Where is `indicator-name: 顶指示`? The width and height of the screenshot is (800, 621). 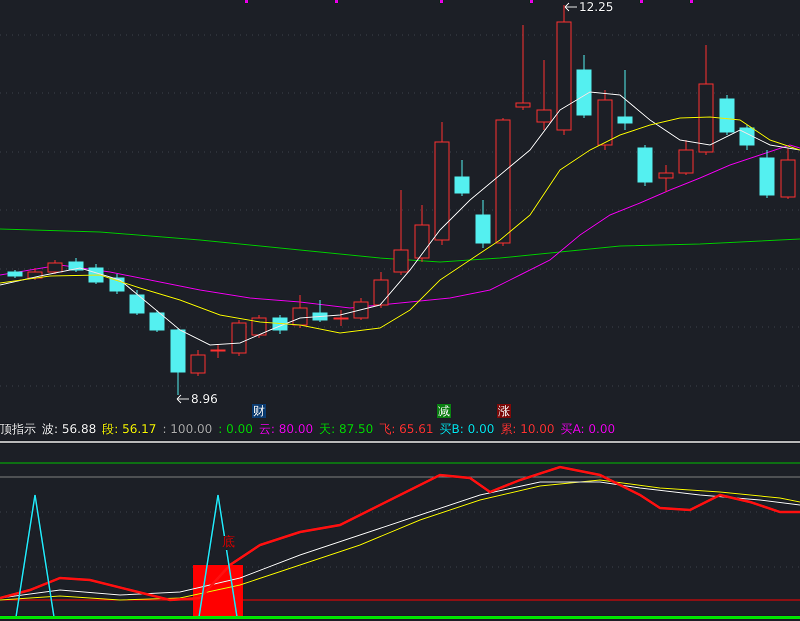
indicator-name: 顶指示 is located at coordinates (18, 429).